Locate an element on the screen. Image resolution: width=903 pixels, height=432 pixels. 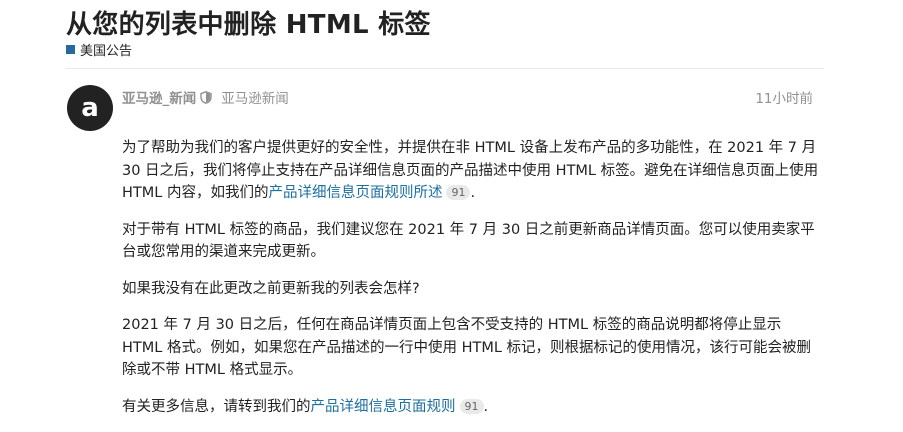
rules-link: 产品详细信息页面规则所述 is located at coordinates (355, 193).